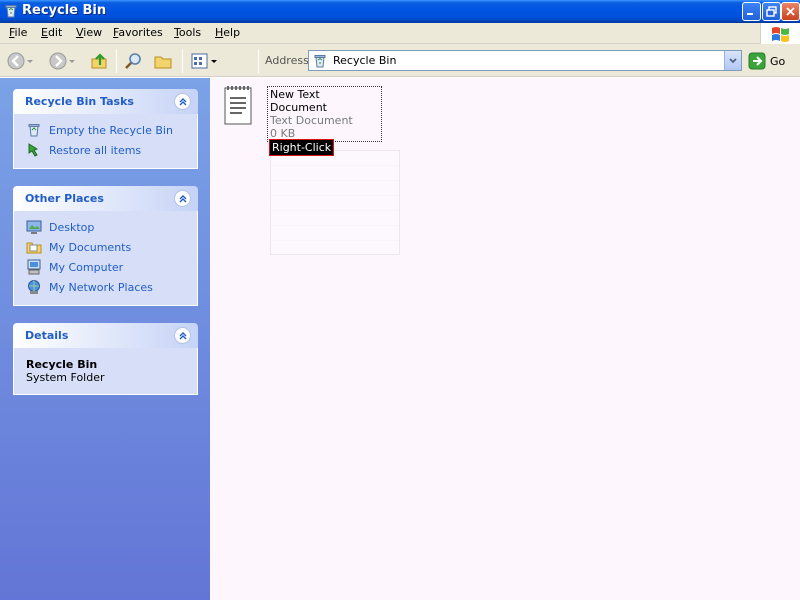  Describe the element at coordinates (16, 61) in the screenshot. I see `back-arrow-icon` at that location.